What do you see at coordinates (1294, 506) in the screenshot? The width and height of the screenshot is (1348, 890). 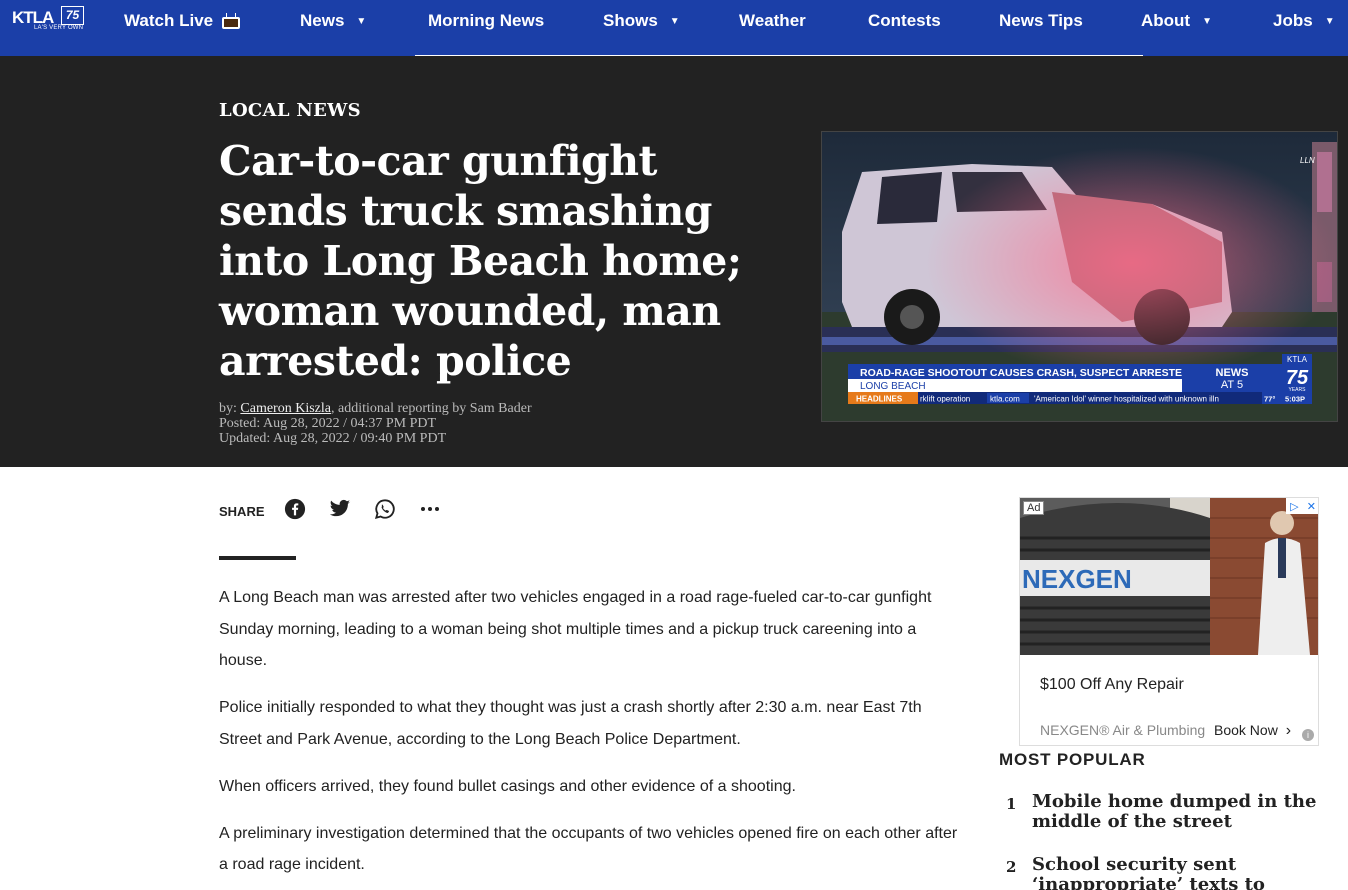 I see `adchoices-icon: ▷` at bounding box center [1294, 506].